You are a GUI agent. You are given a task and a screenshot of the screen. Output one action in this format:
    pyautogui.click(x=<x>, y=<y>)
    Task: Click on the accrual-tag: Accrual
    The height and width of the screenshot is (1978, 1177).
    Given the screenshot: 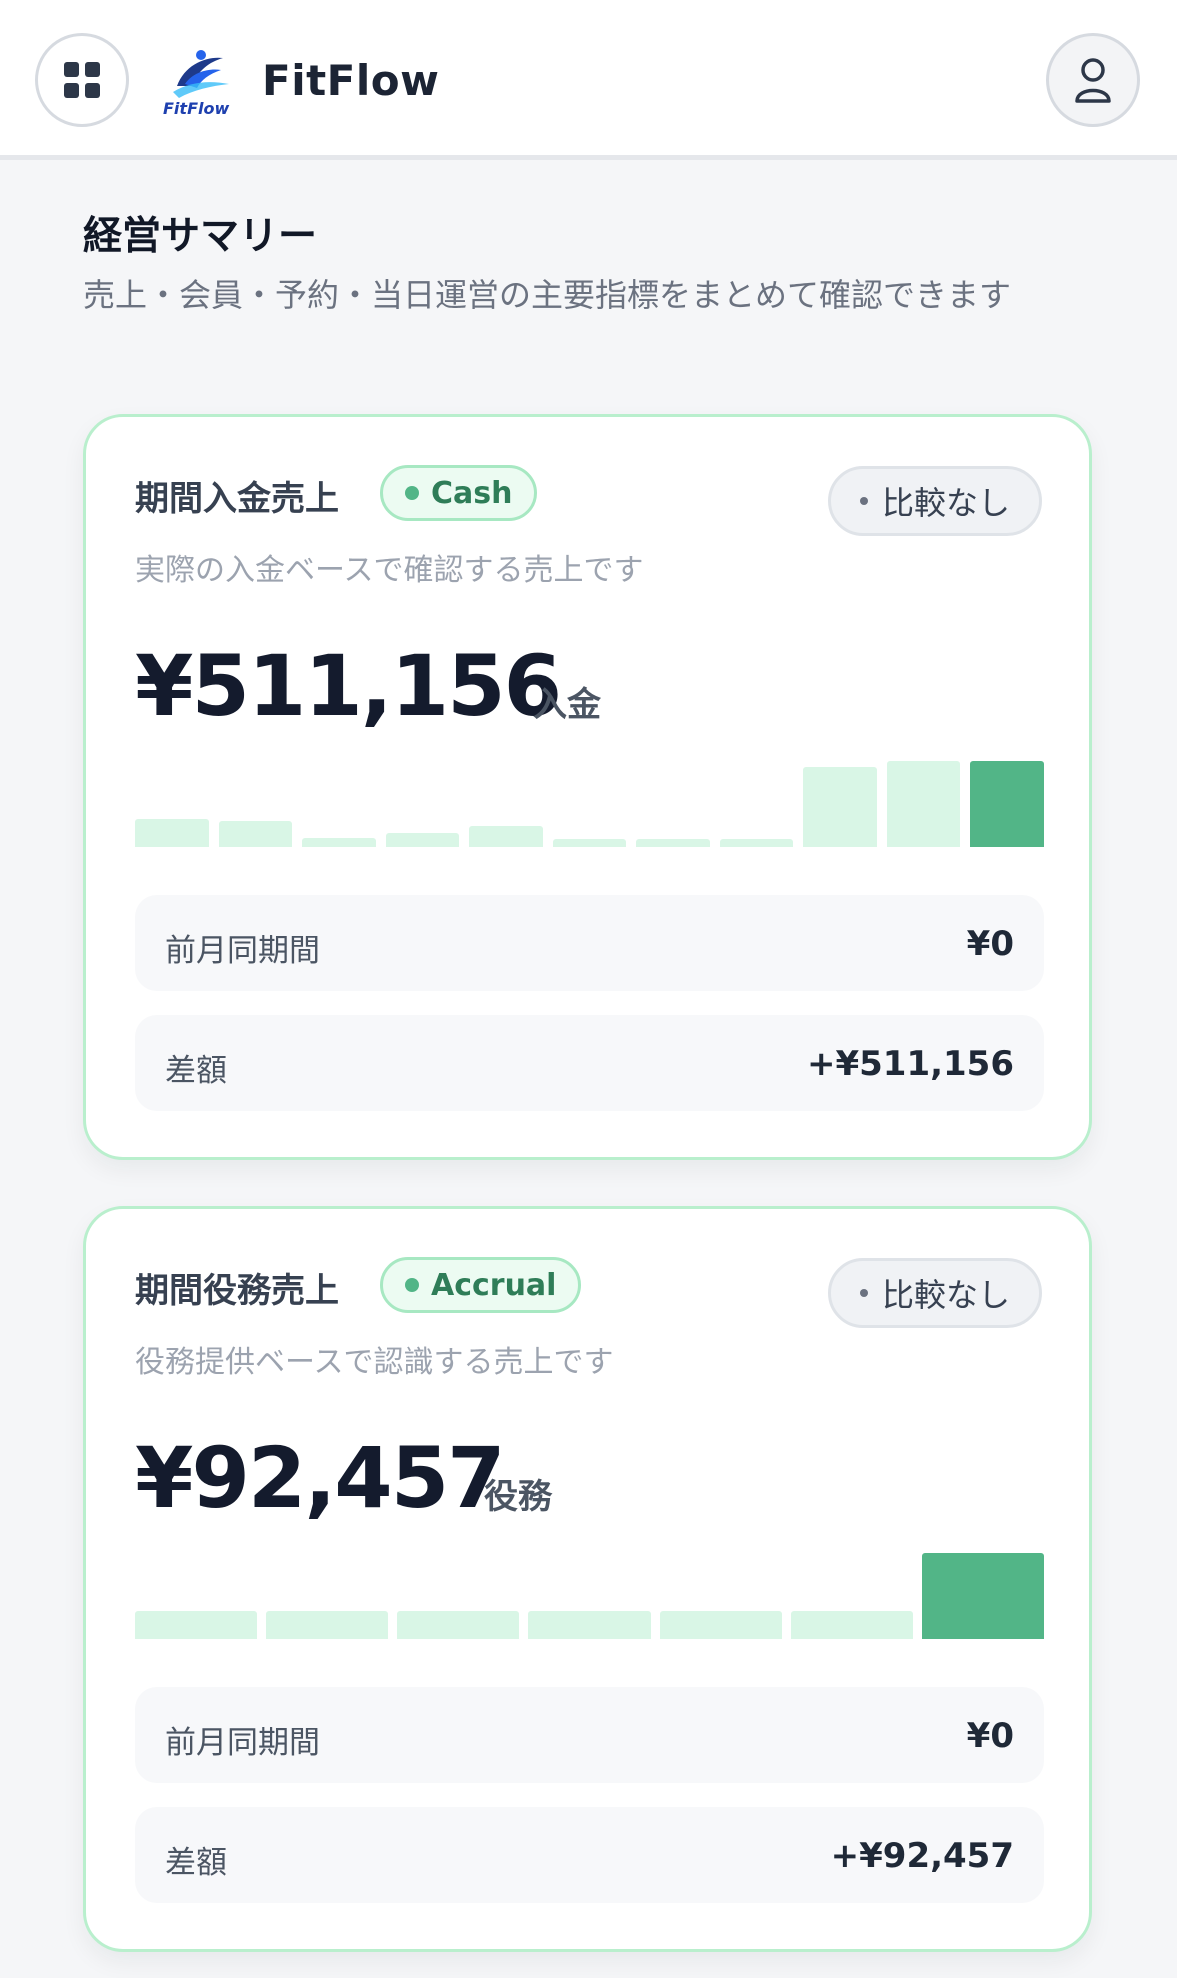 What is the action you would take?
    pyautogui.click(x=481, y=1285)
    